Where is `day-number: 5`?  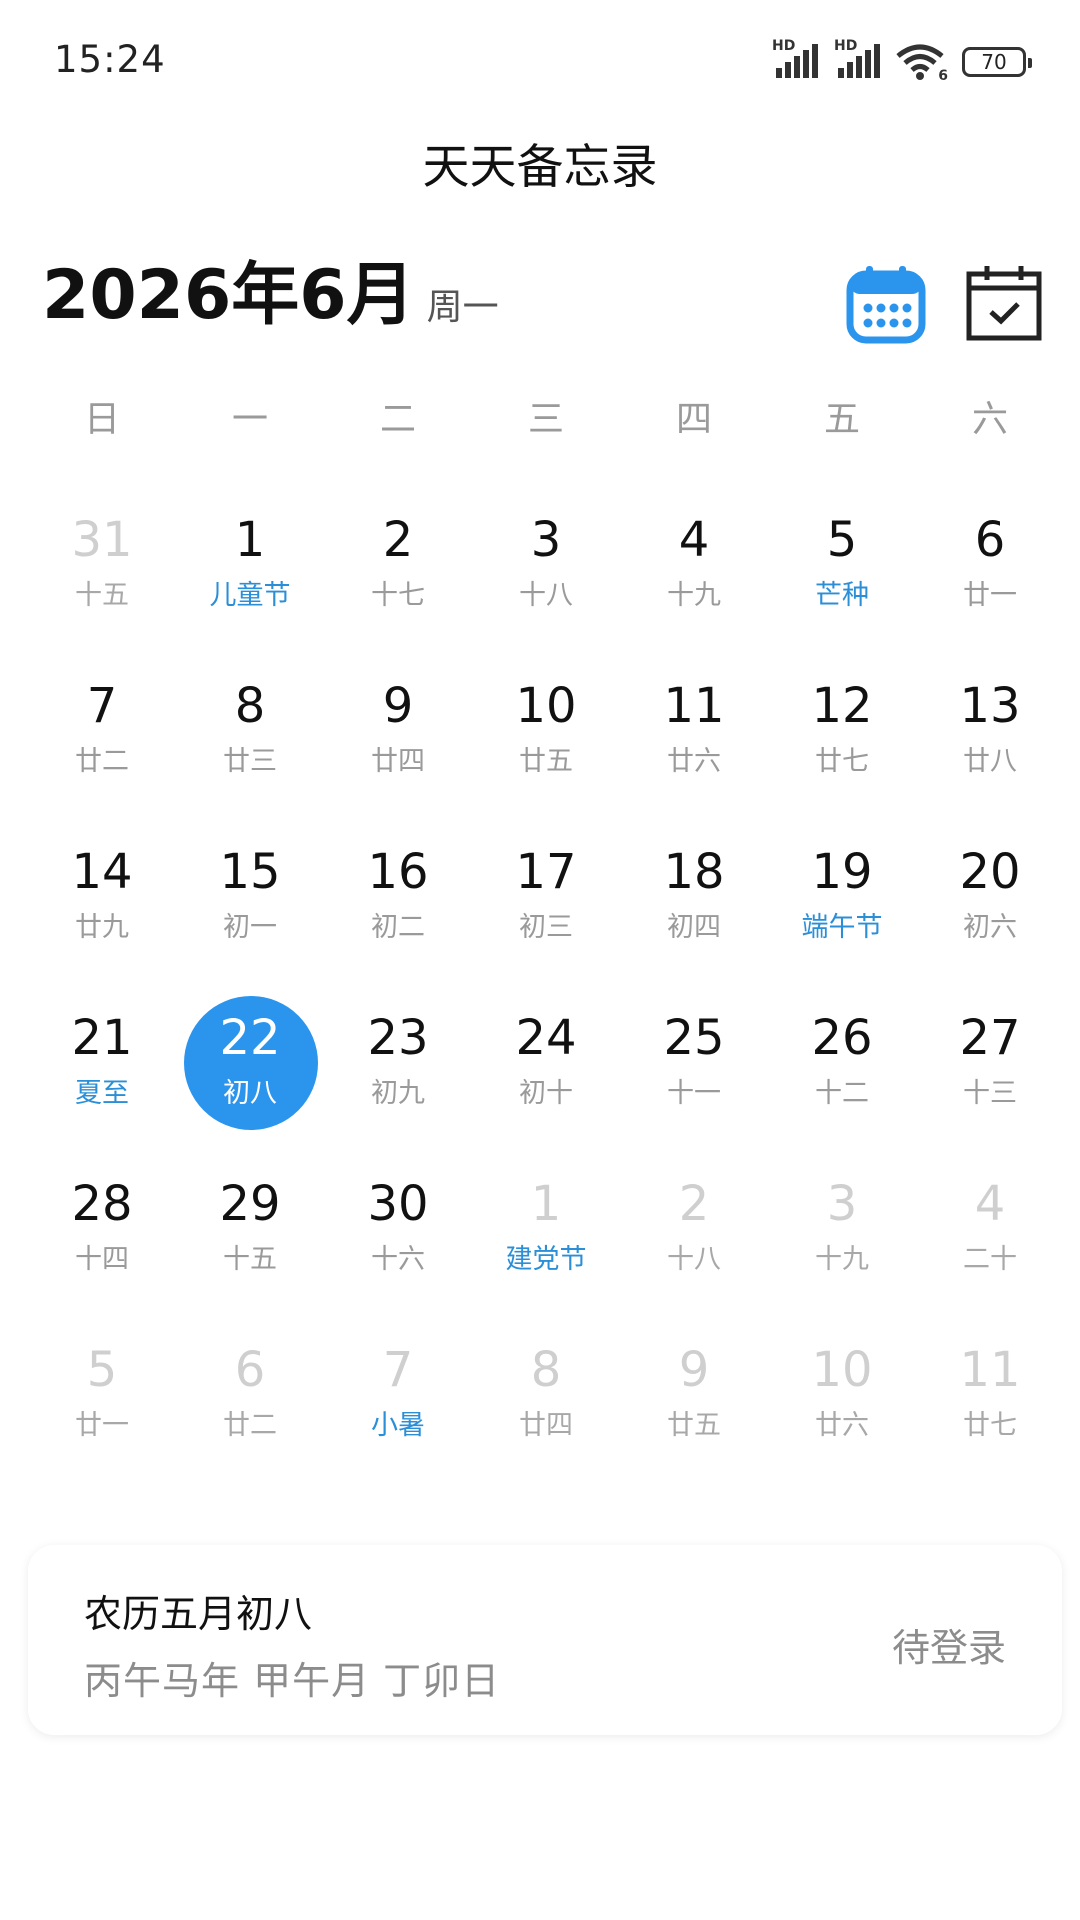
day-number: 5 is located at coordinates (842, 540).